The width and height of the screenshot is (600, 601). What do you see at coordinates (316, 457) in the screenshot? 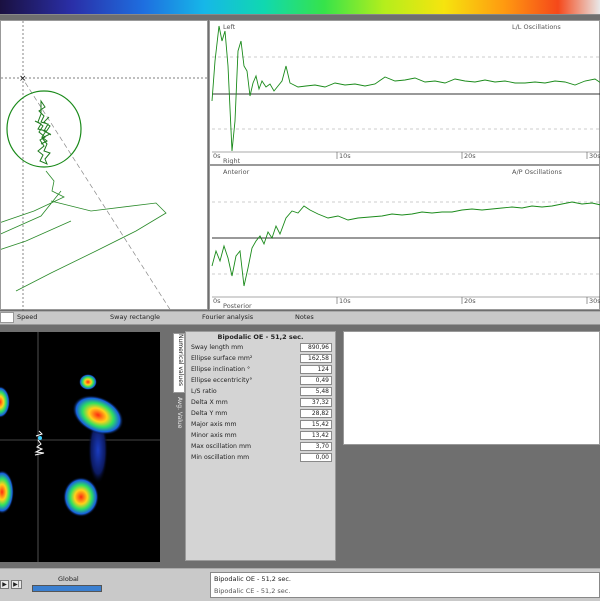
I see `metric-value: 0,00` at bounding box center [316, 457].